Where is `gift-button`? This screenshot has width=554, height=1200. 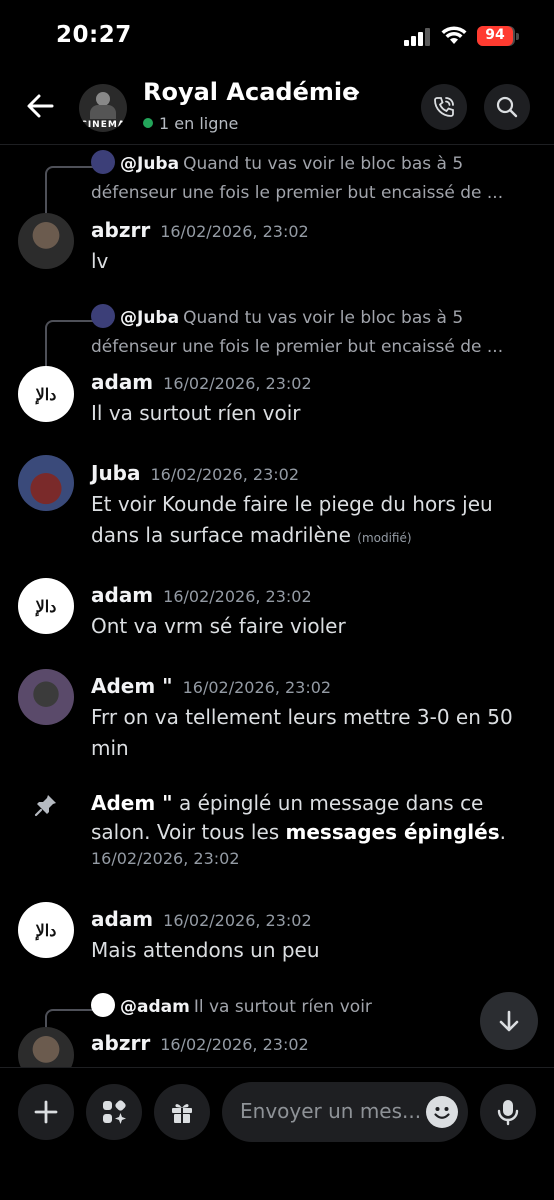
gift-button is located at coordinates (182, 1112).